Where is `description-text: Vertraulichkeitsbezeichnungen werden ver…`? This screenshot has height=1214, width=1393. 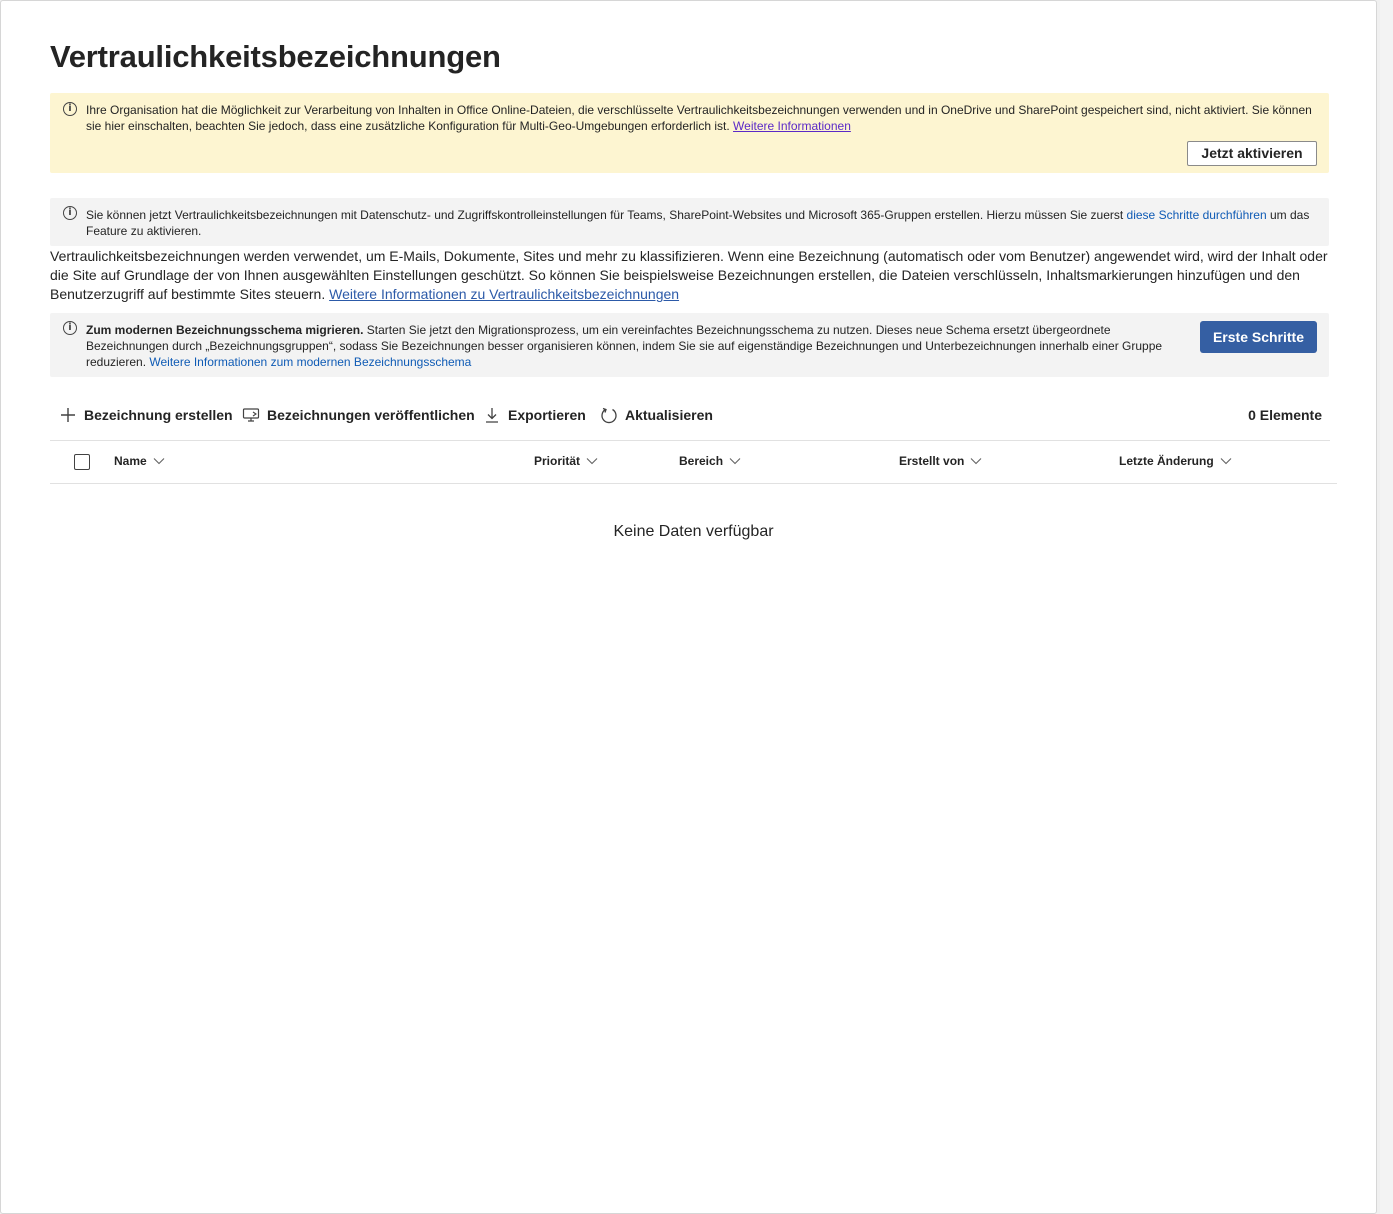
description-text: Vertraulichkeitsbezeichnungen werden ver… is located at coordinates (689, 275).